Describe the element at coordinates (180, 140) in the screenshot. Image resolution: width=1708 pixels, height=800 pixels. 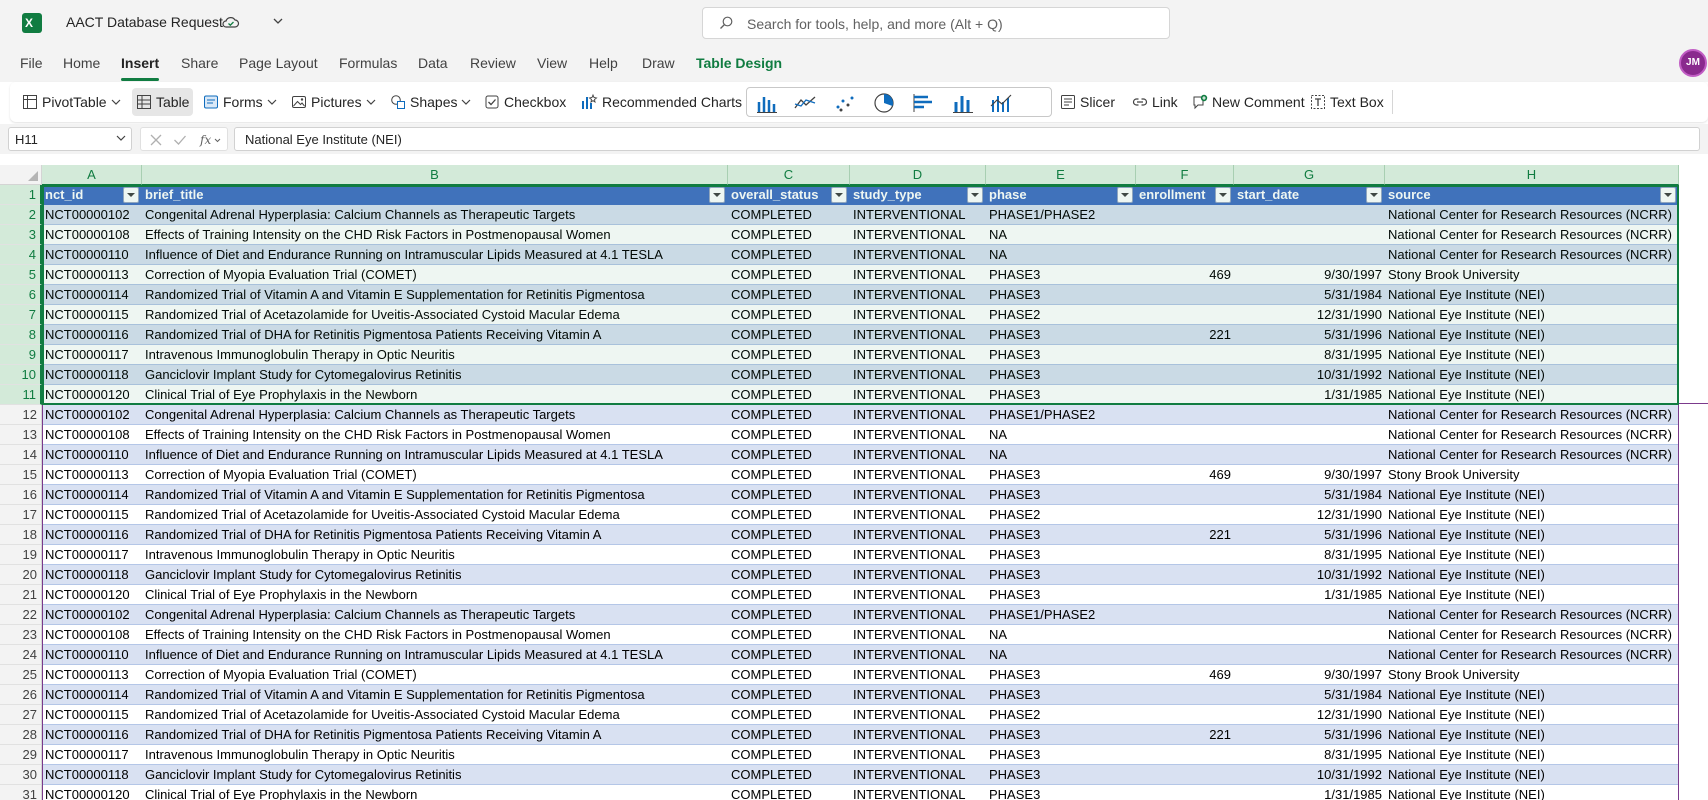
I see `confirm-icon` at that location.